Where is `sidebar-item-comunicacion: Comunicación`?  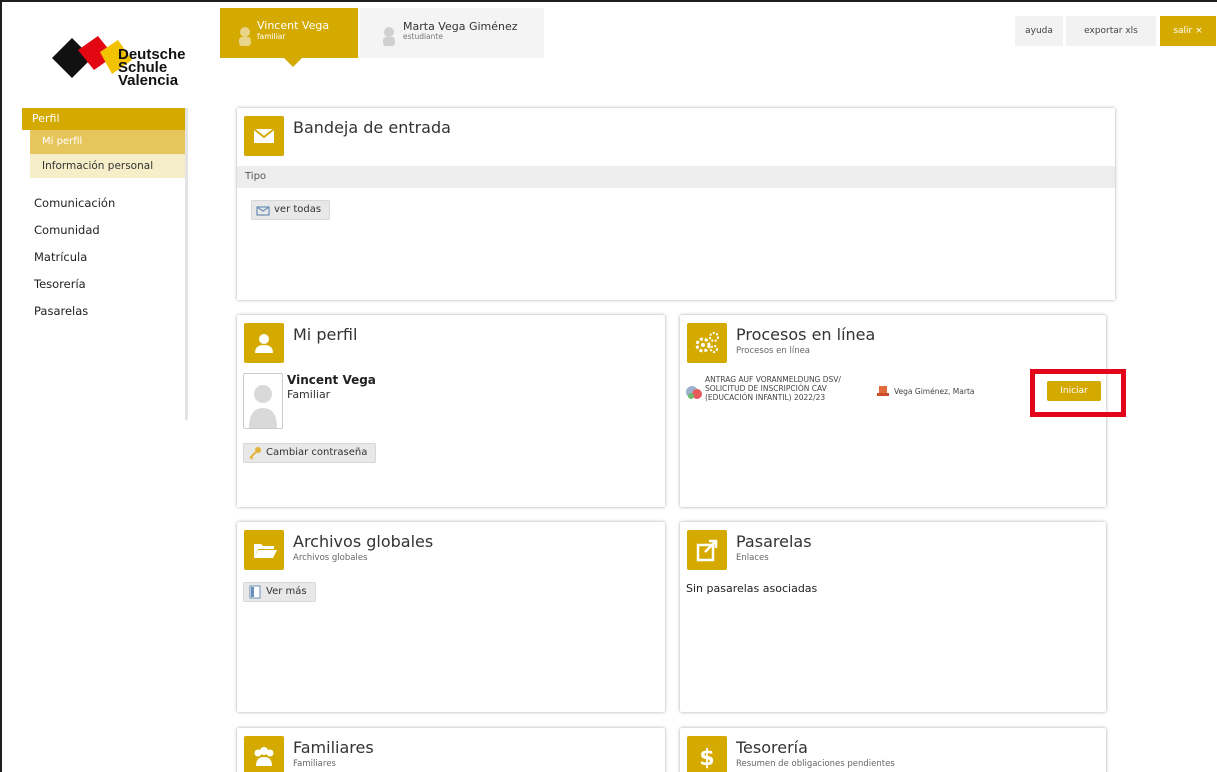
sidebar-item-comunicacion: Comunicación is located at coordinates (103, 203).